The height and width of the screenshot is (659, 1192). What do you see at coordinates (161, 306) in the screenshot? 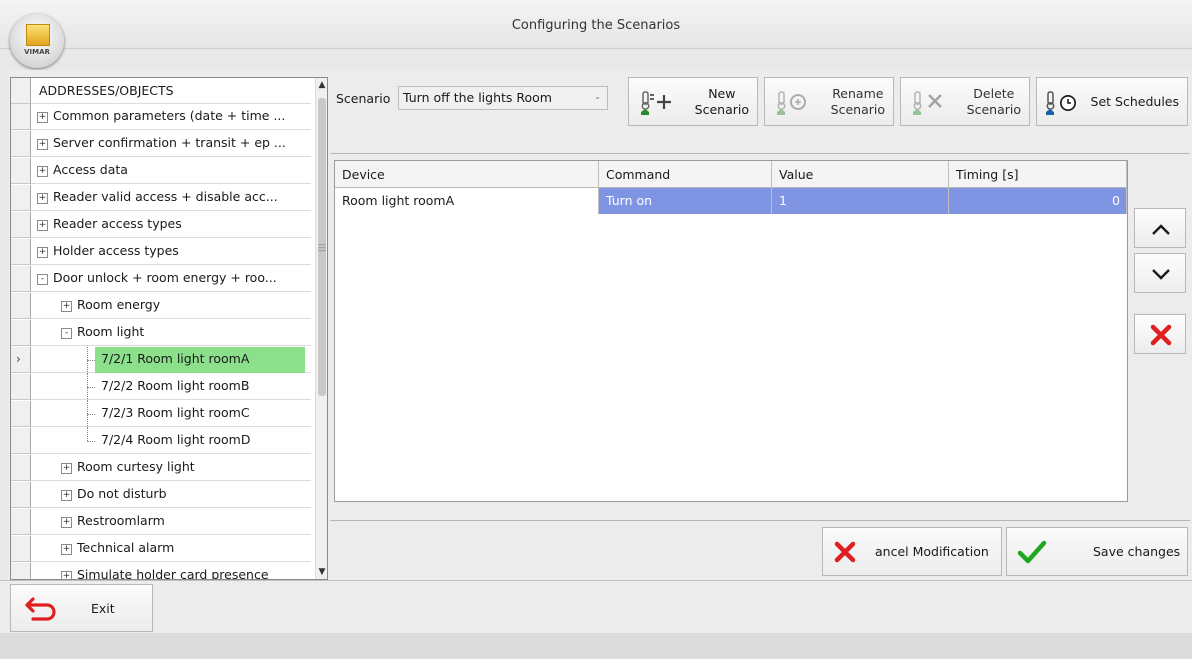
I see `tree-row: + Room energy` at bounding box center [161, 306].